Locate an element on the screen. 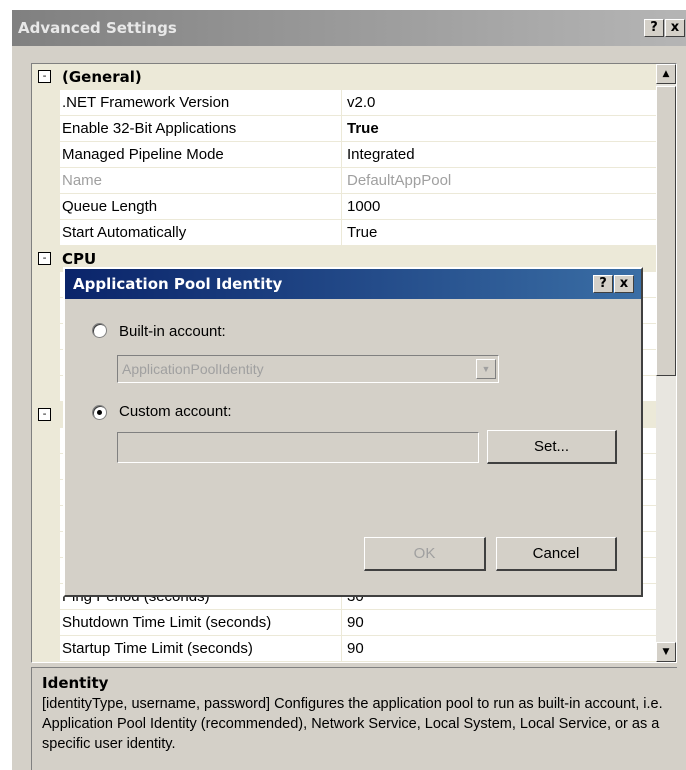  property-value: 1000 is located at coordinates (499, 207).